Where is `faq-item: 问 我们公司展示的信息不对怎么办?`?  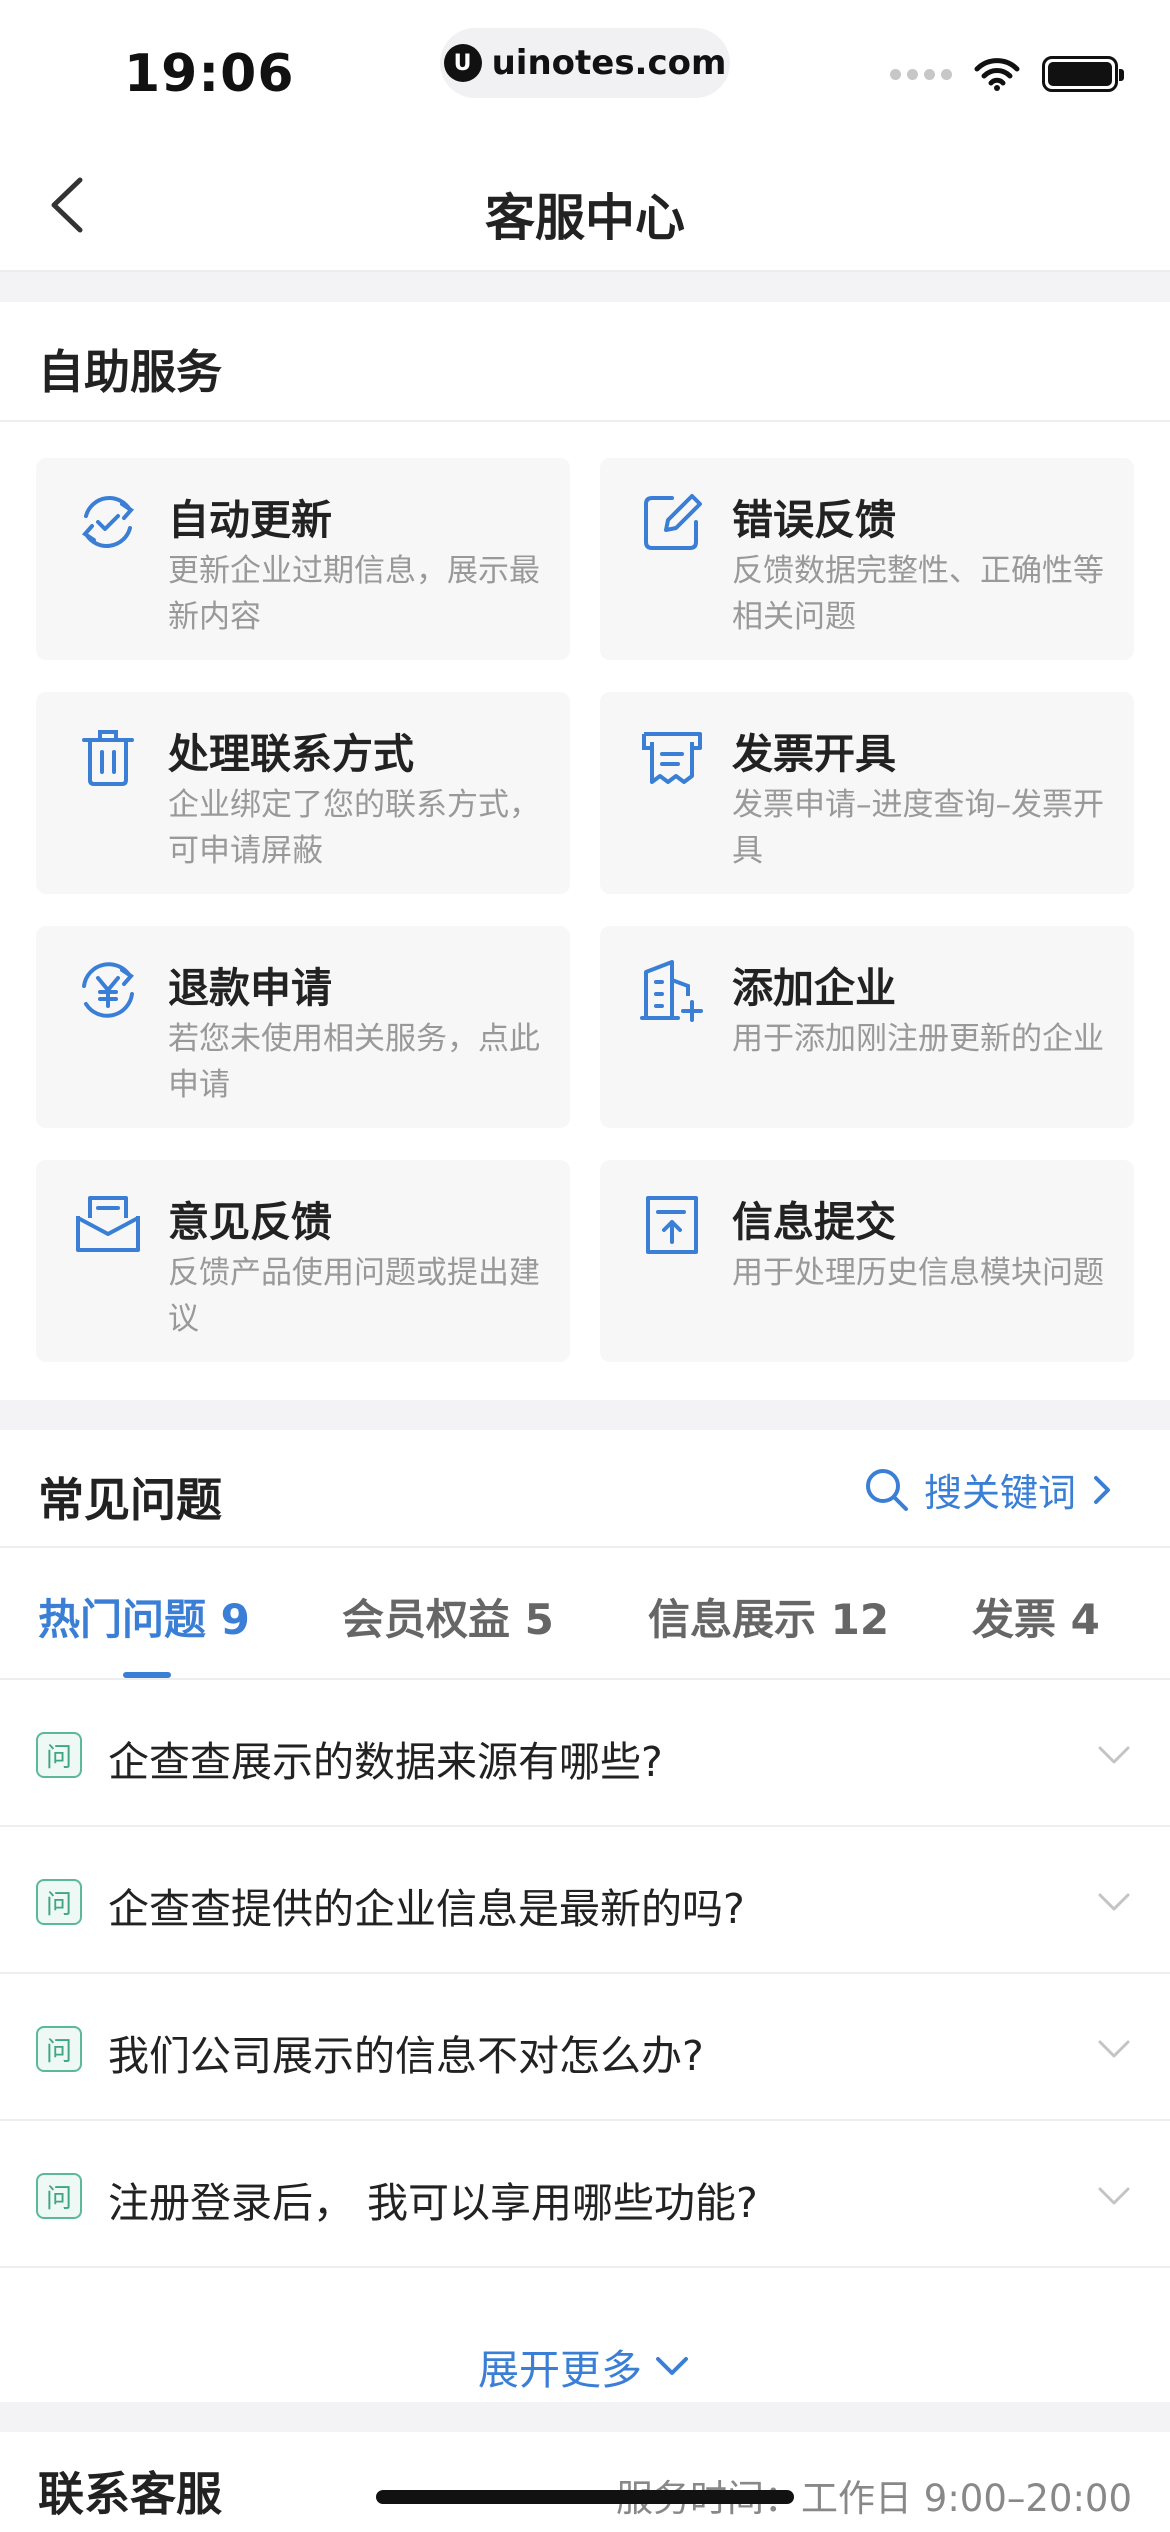
faq-item: 问 我们公司展示的信息不对怎么办? is located at coordinates (585, 2047).